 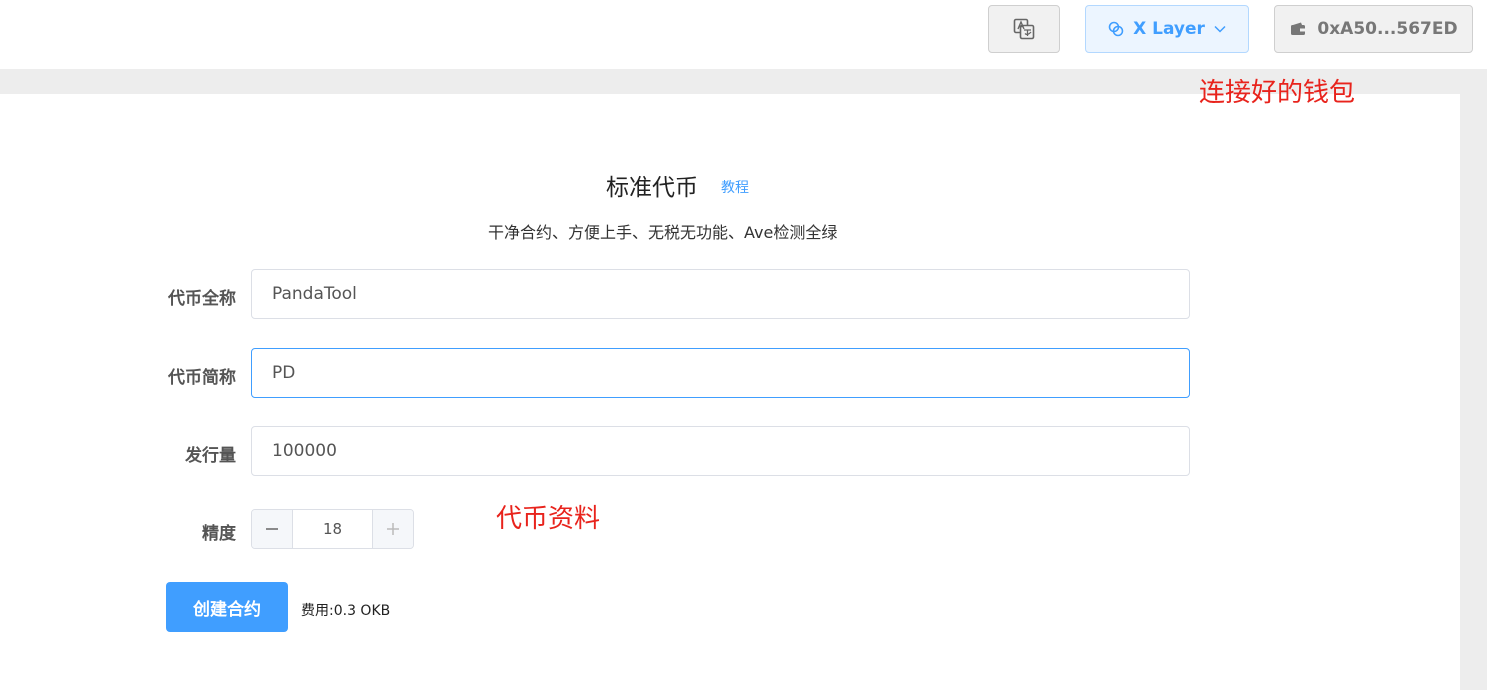 I want to click on wallet-button: 0xA50...567ED, so click(x=1373, y=29).